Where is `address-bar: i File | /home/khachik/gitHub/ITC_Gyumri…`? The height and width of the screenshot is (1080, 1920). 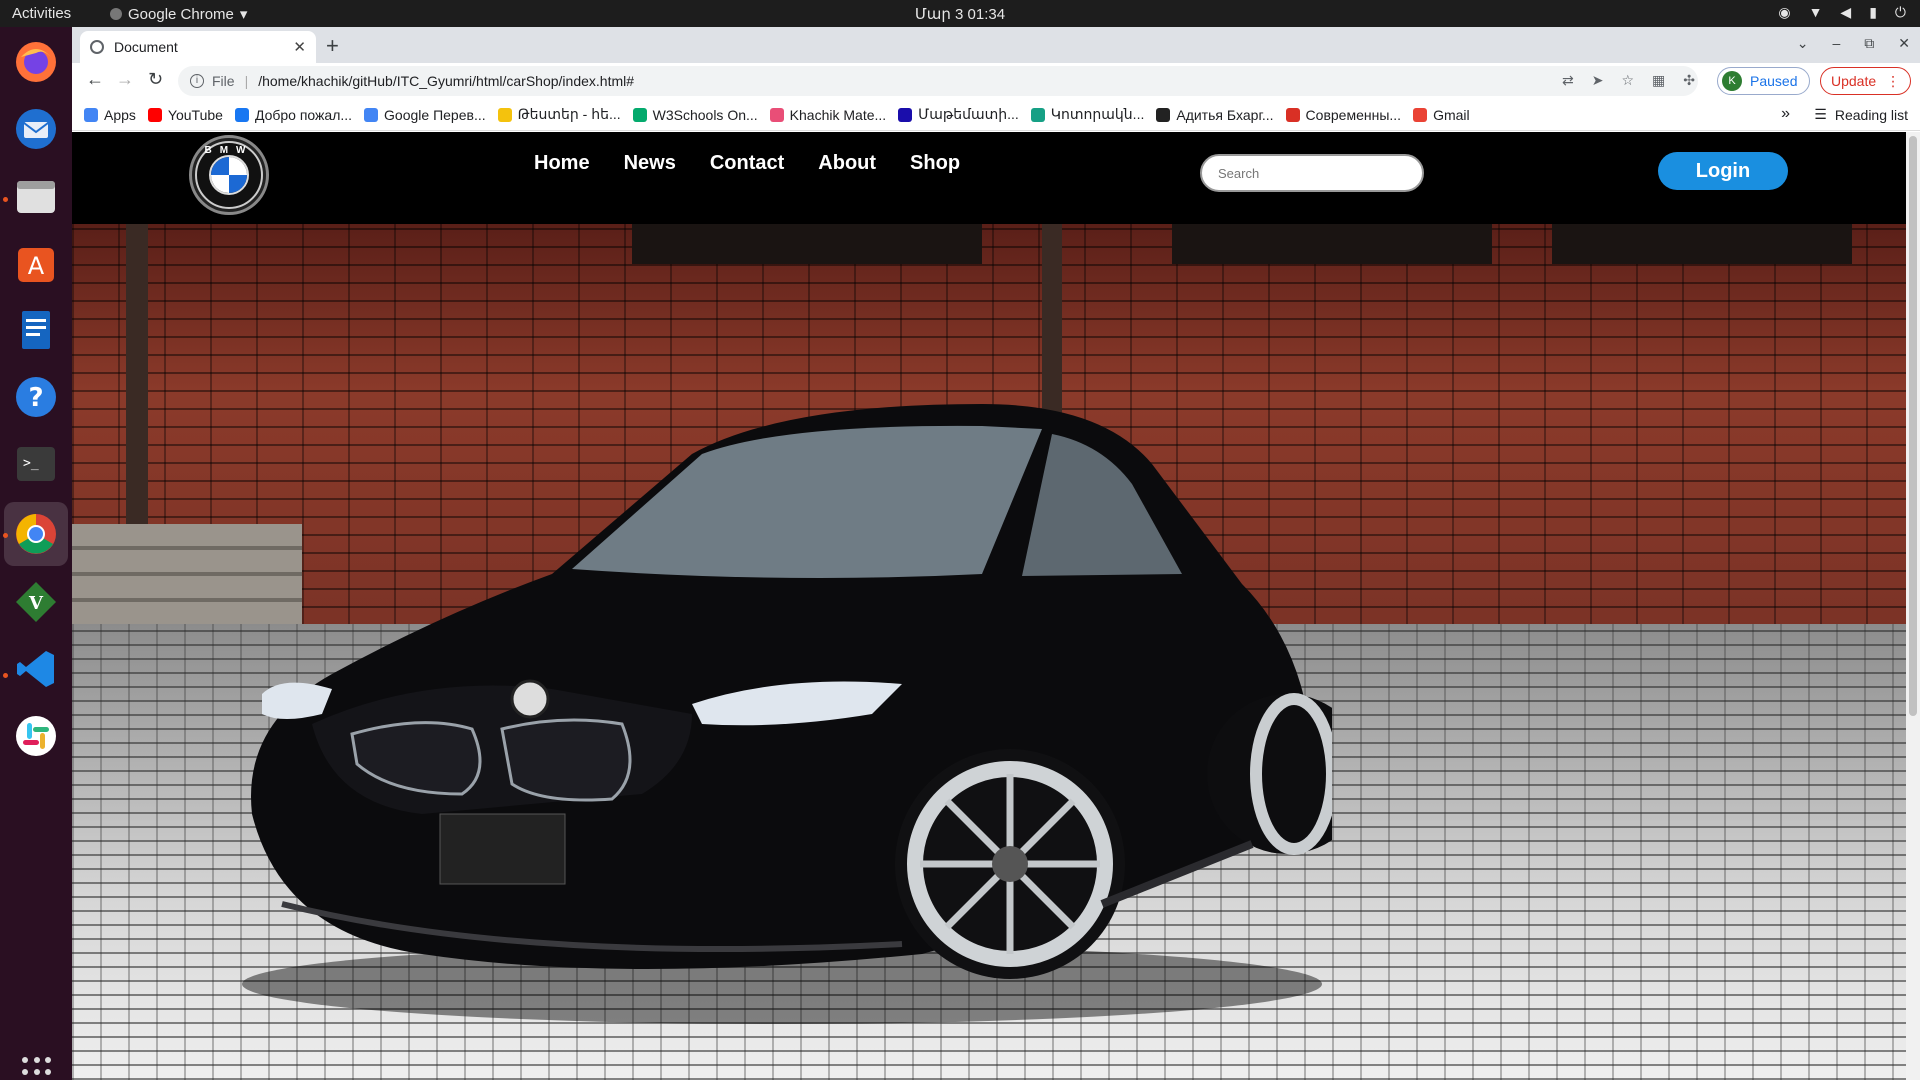
address-bar: i File | /home/khachik/gitHub/ITC_Gyumri… is located at coordinates (938, 81).